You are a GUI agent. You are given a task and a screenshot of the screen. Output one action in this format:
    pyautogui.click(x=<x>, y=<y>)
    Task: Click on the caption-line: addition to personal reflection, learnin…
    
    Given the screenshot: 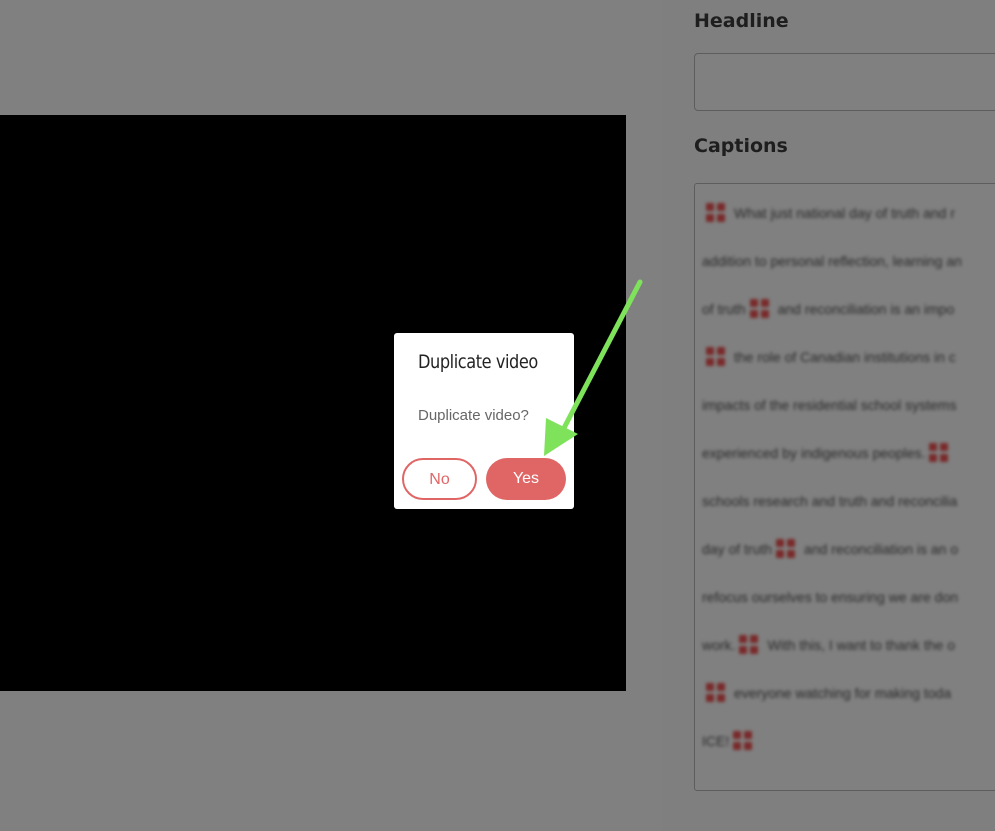 What is the action you would take?
    pyautogui.click(x=848, y=268)
    